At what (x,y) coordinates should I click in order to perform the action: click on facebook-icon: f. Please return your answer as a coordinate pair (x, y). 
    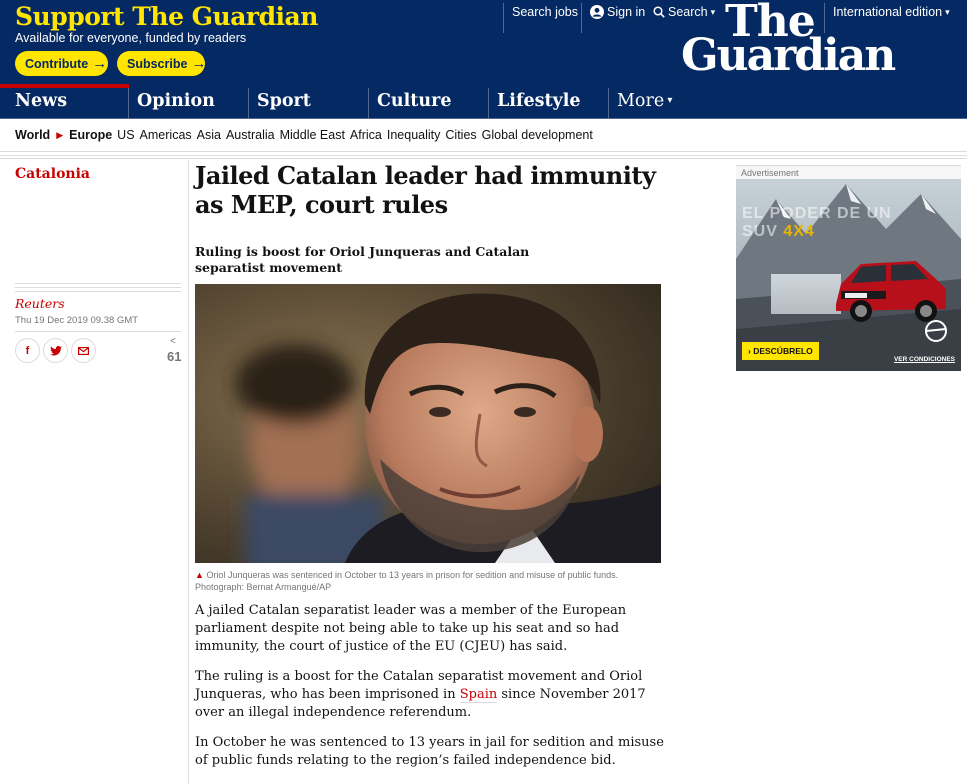
    Looking at the image, I should click on (27, 350).